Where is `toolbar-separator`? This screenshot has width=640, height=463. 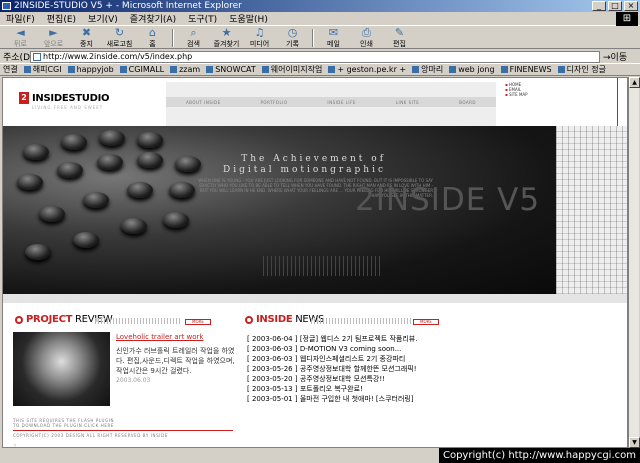 toolbar-separator is located at coordinates (173, 37).